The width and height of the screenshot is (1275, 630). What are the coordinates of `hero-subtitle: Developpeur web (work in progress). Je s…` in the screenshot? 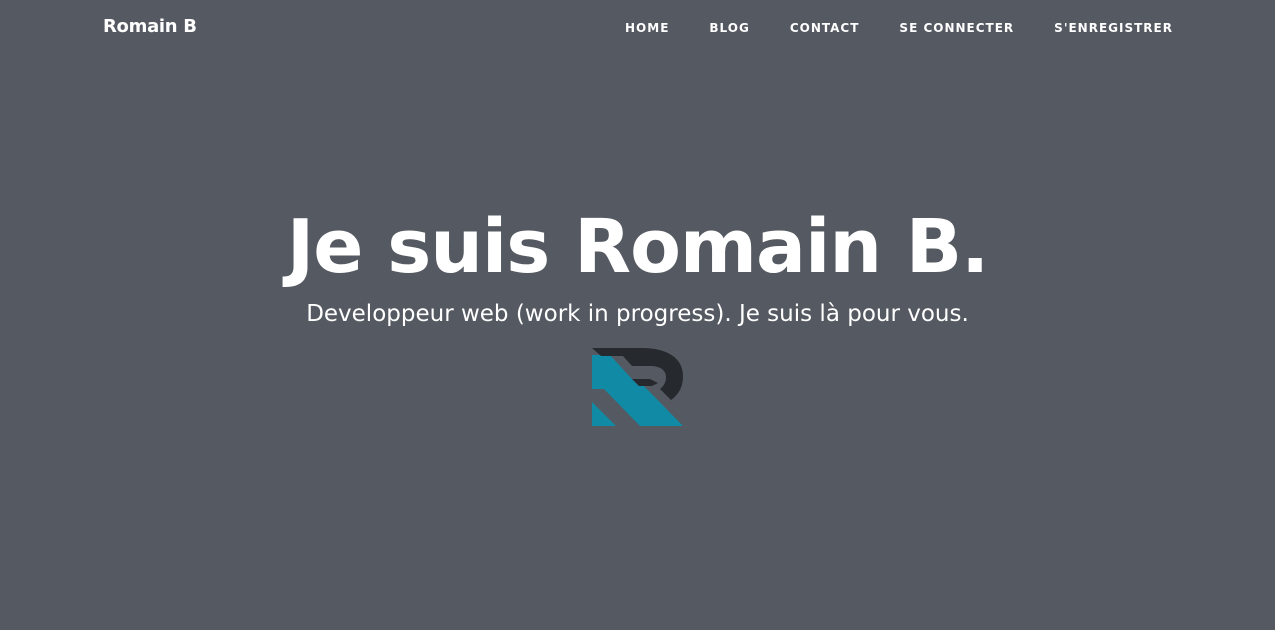 It's located at (637, 314).